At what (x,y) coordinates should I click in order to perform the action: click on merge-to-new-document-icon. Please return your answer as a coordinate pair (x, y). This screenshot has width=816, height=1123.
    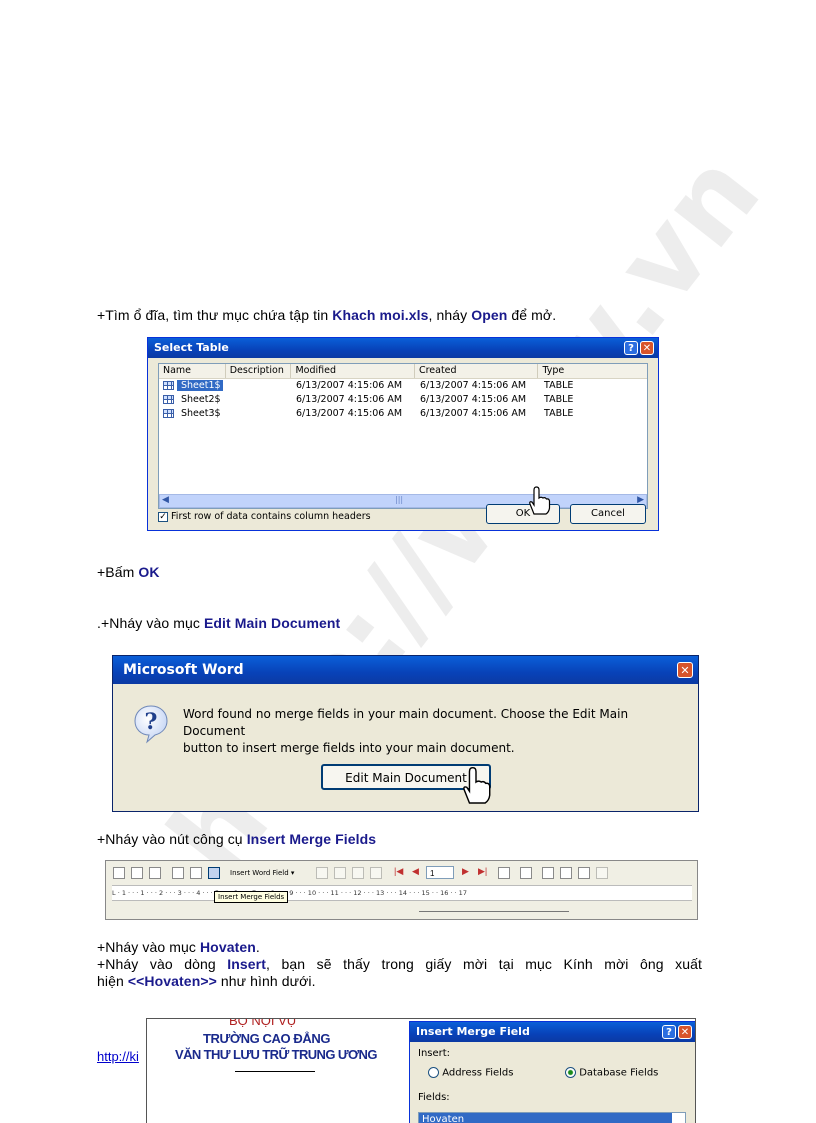
    Looking at the image, I should click on (548, 873).